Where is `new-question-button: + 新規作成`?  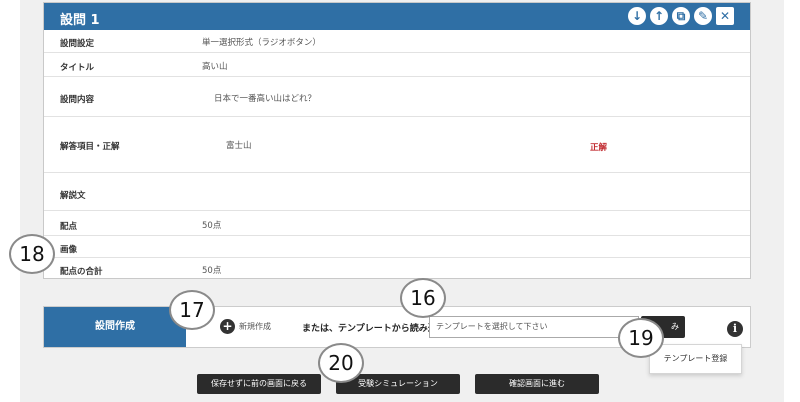 new-question-button: + 新規作成 is located at coordinates (245, 326).